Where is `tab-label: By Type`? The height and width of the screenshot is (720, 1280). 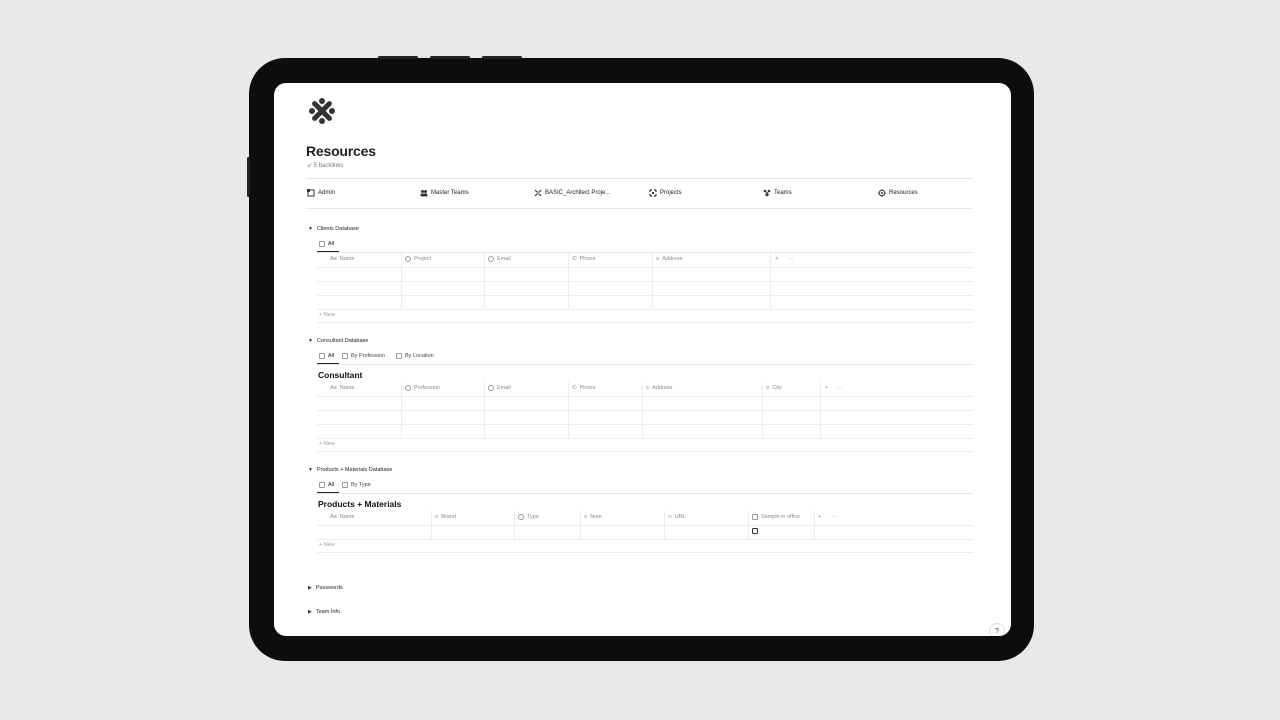 tab-label: By Type is located at coordinates (361, 485).